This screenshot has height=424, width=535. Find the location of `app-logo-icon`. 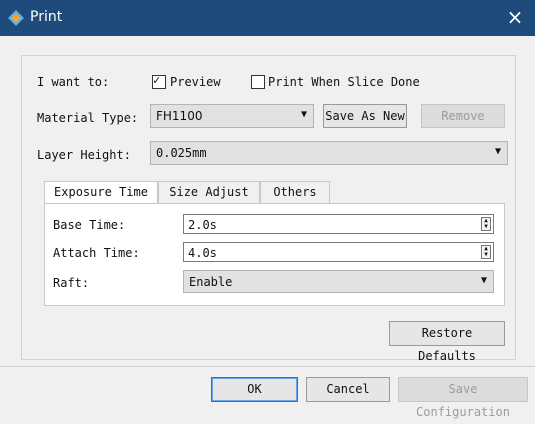

app-logo-icon is located at coordinates (16, 18).